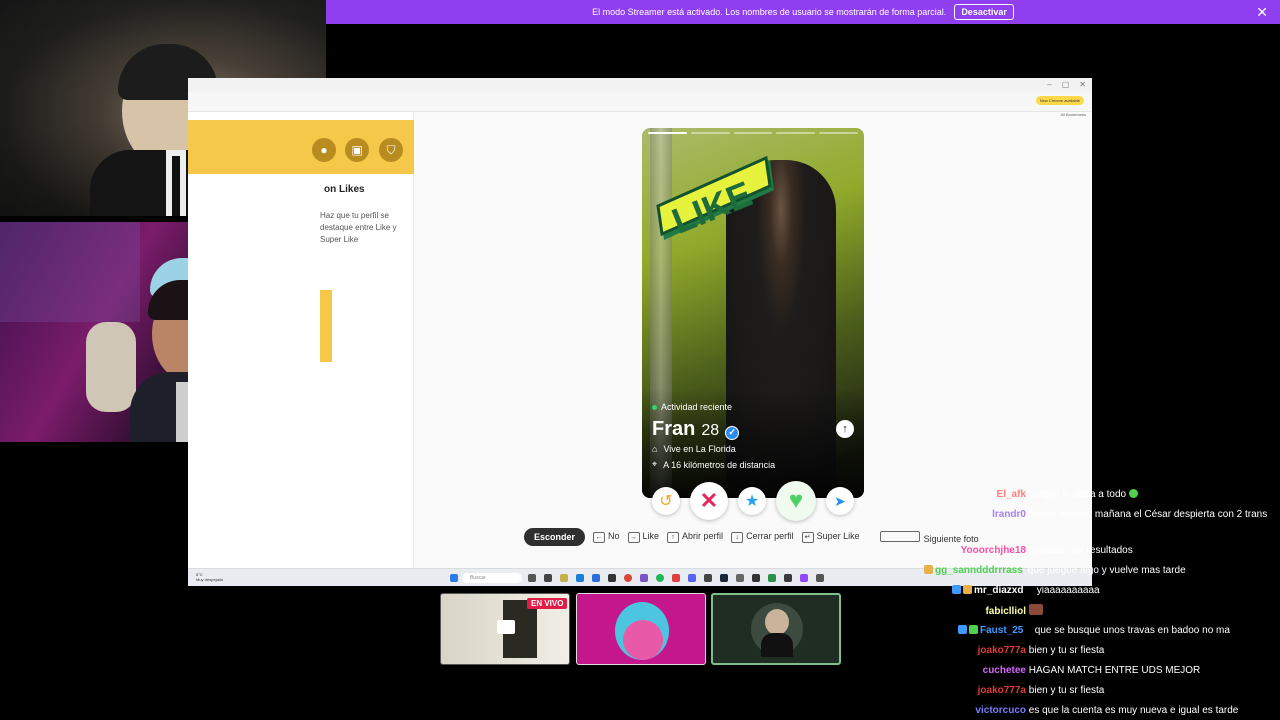 This screenshot has width=1280, height=720. Describe the element at coordinates (737, 537) in the screenshot. I see `arrow-down-key-icon: ↓` at that location.